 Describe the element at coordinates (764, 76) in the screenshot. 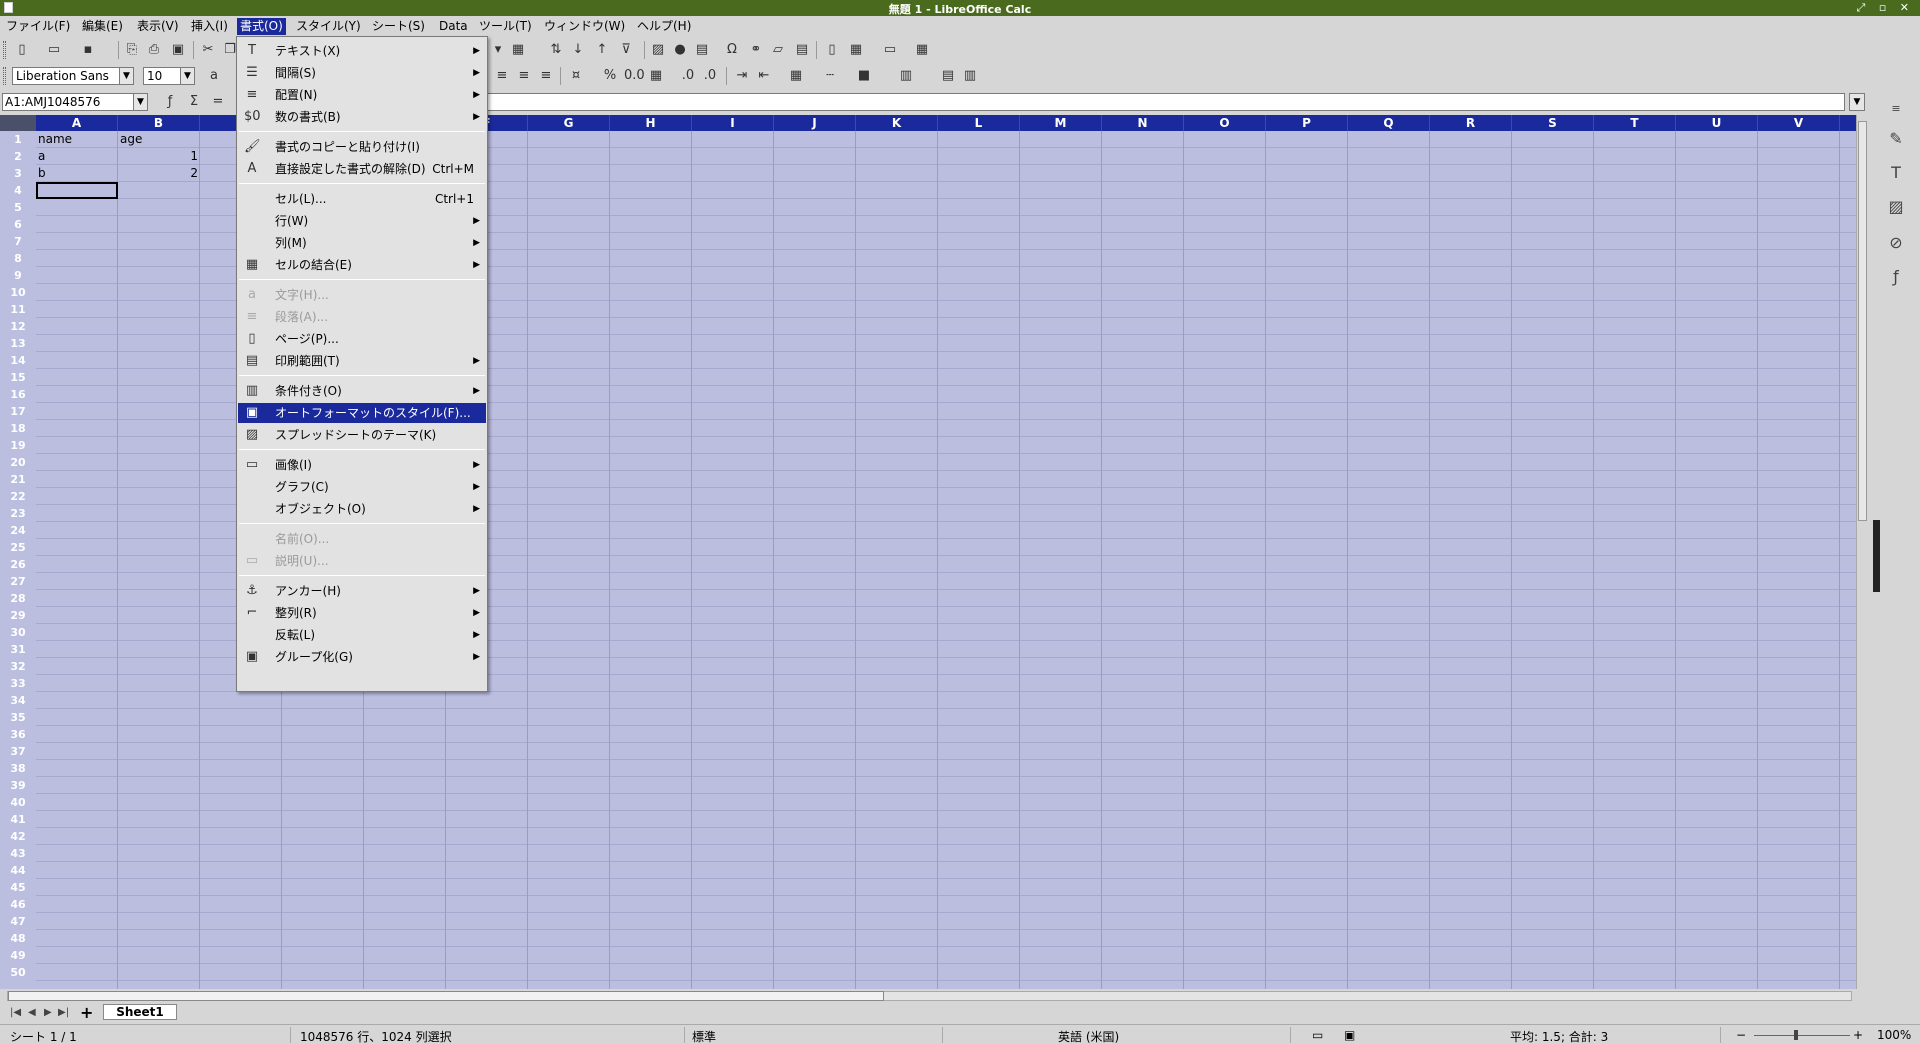

I see `decrease-indent-icon: ⇤` at that location.